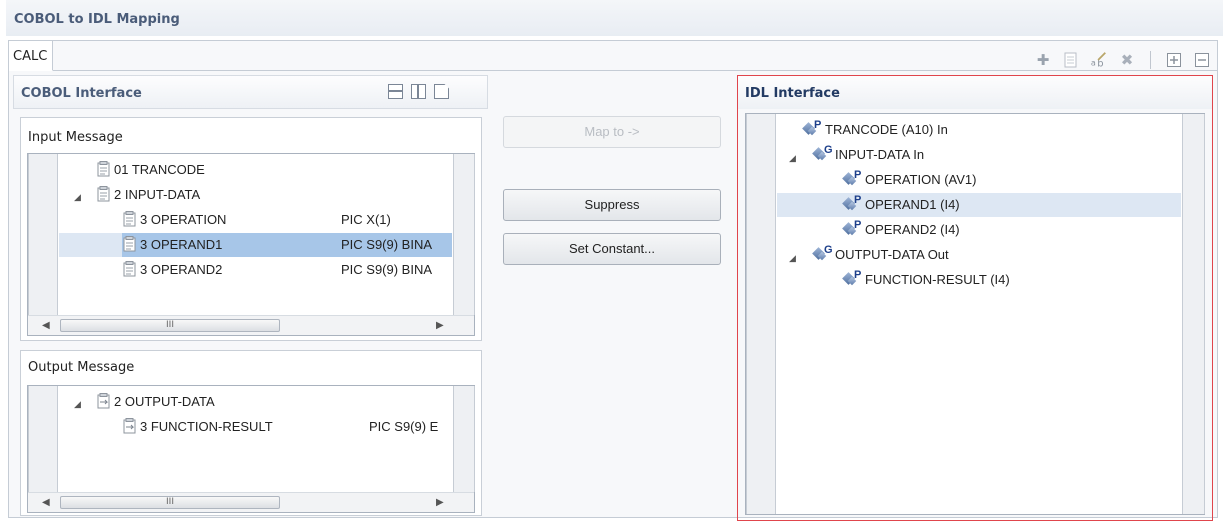 The height and width of the screenshot is (523, 1223). What do you see at coordinates (441, 91) in the screenshot?
I see `single-page-icon` at bounding box center [441, 91].